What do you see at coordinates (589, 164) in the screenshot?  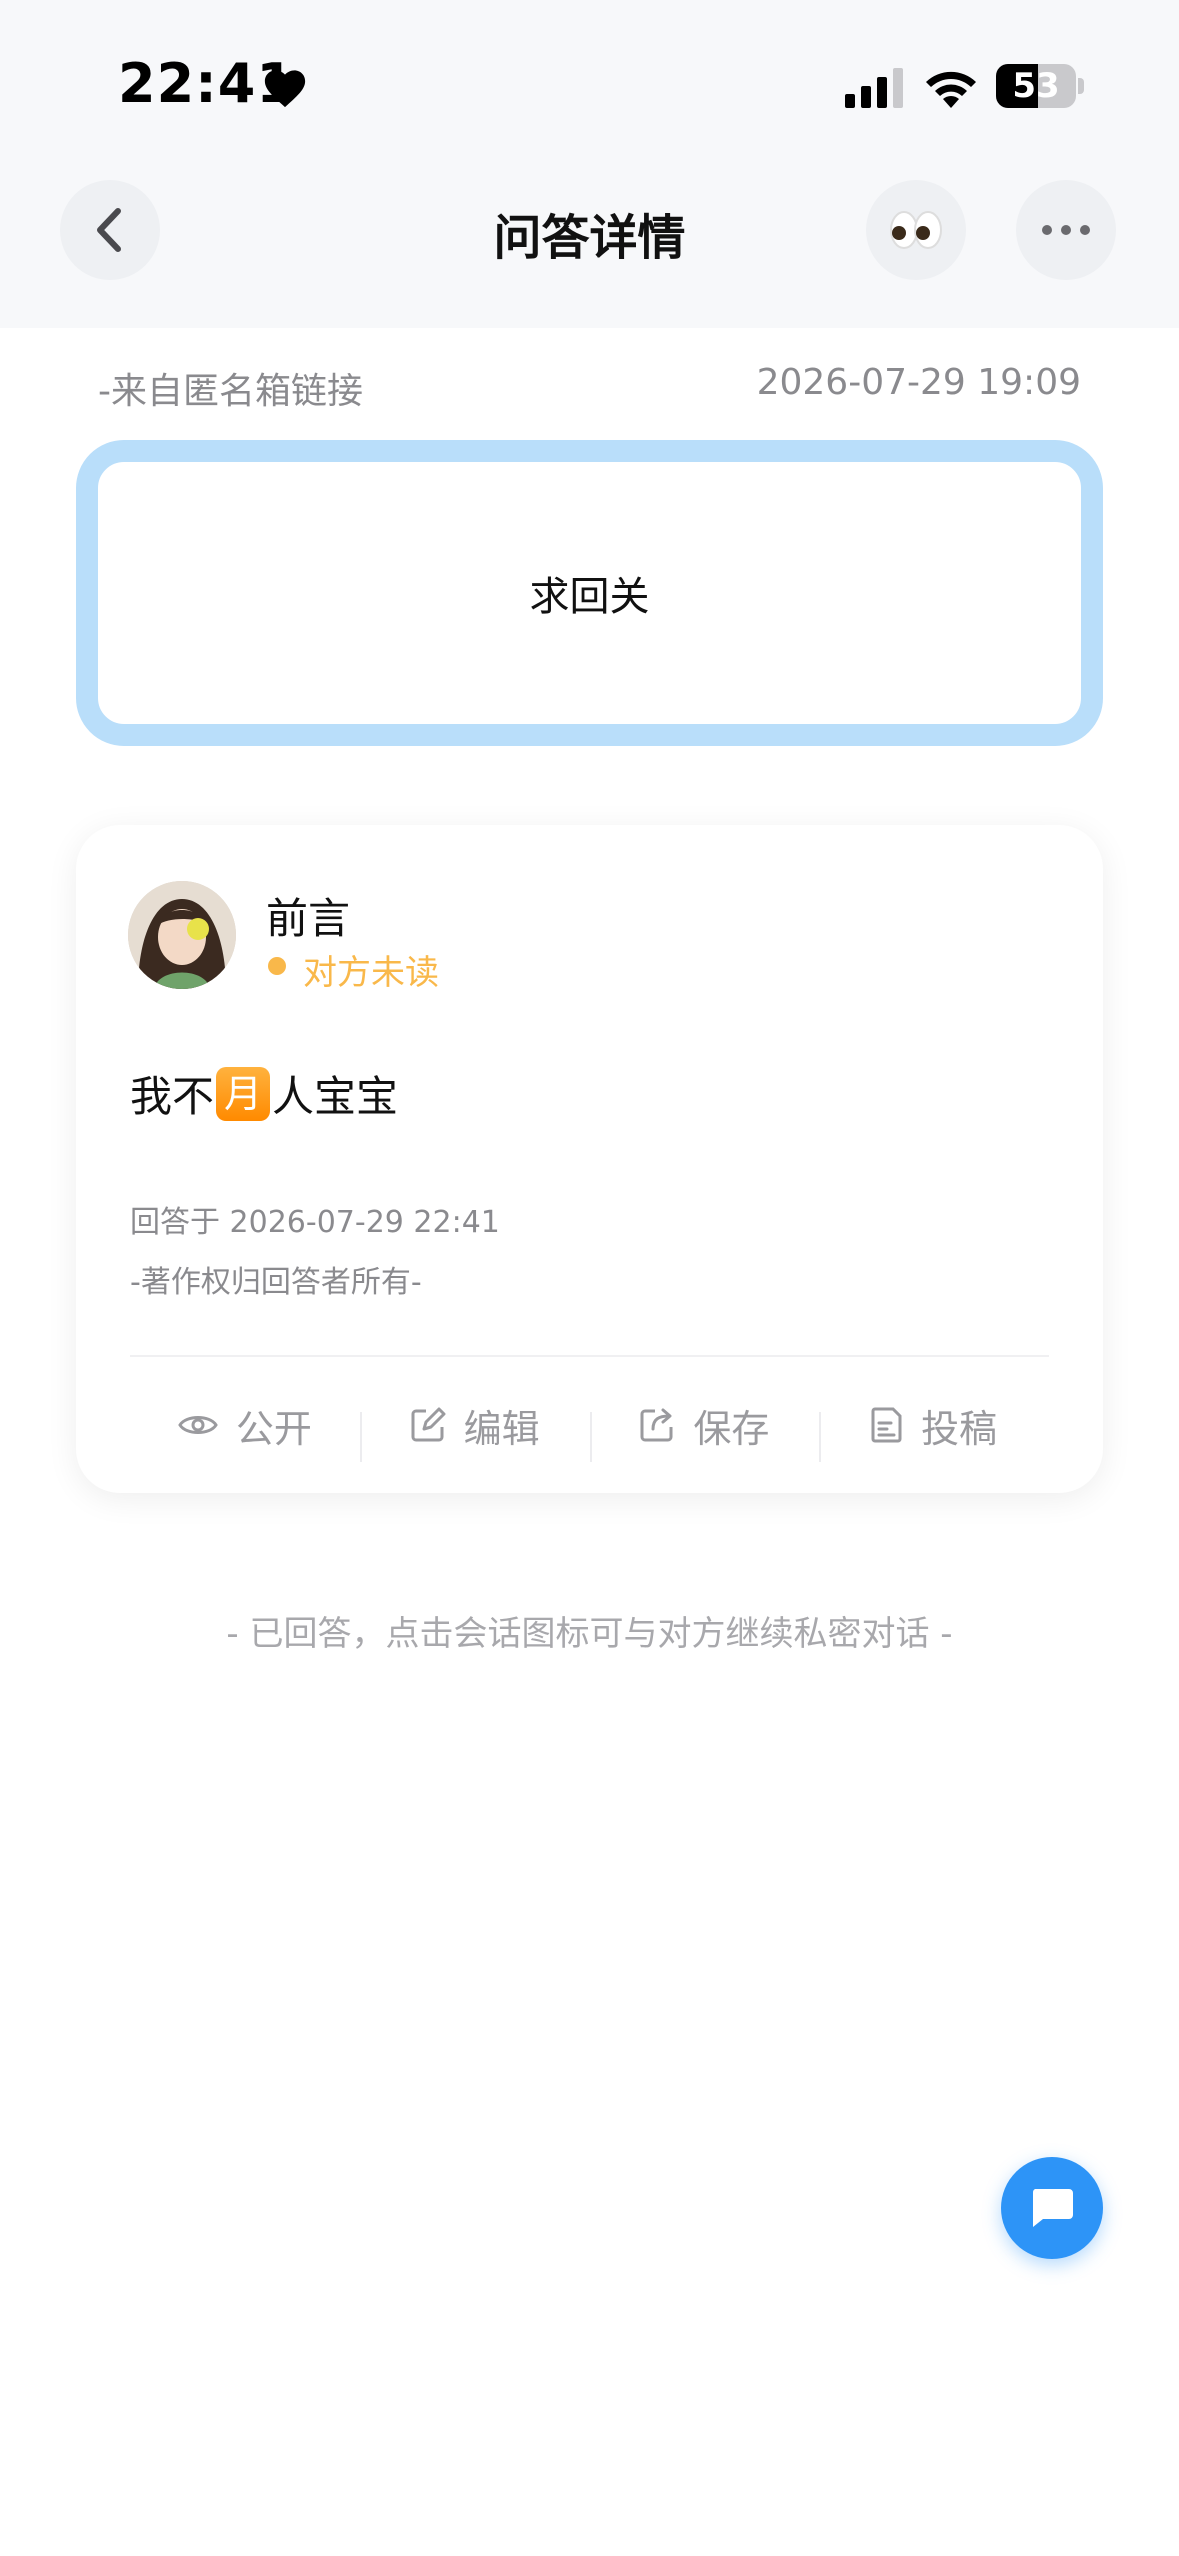 I see `top-bar: 22:41 53 问答详情` at bounding box center [589, 164].